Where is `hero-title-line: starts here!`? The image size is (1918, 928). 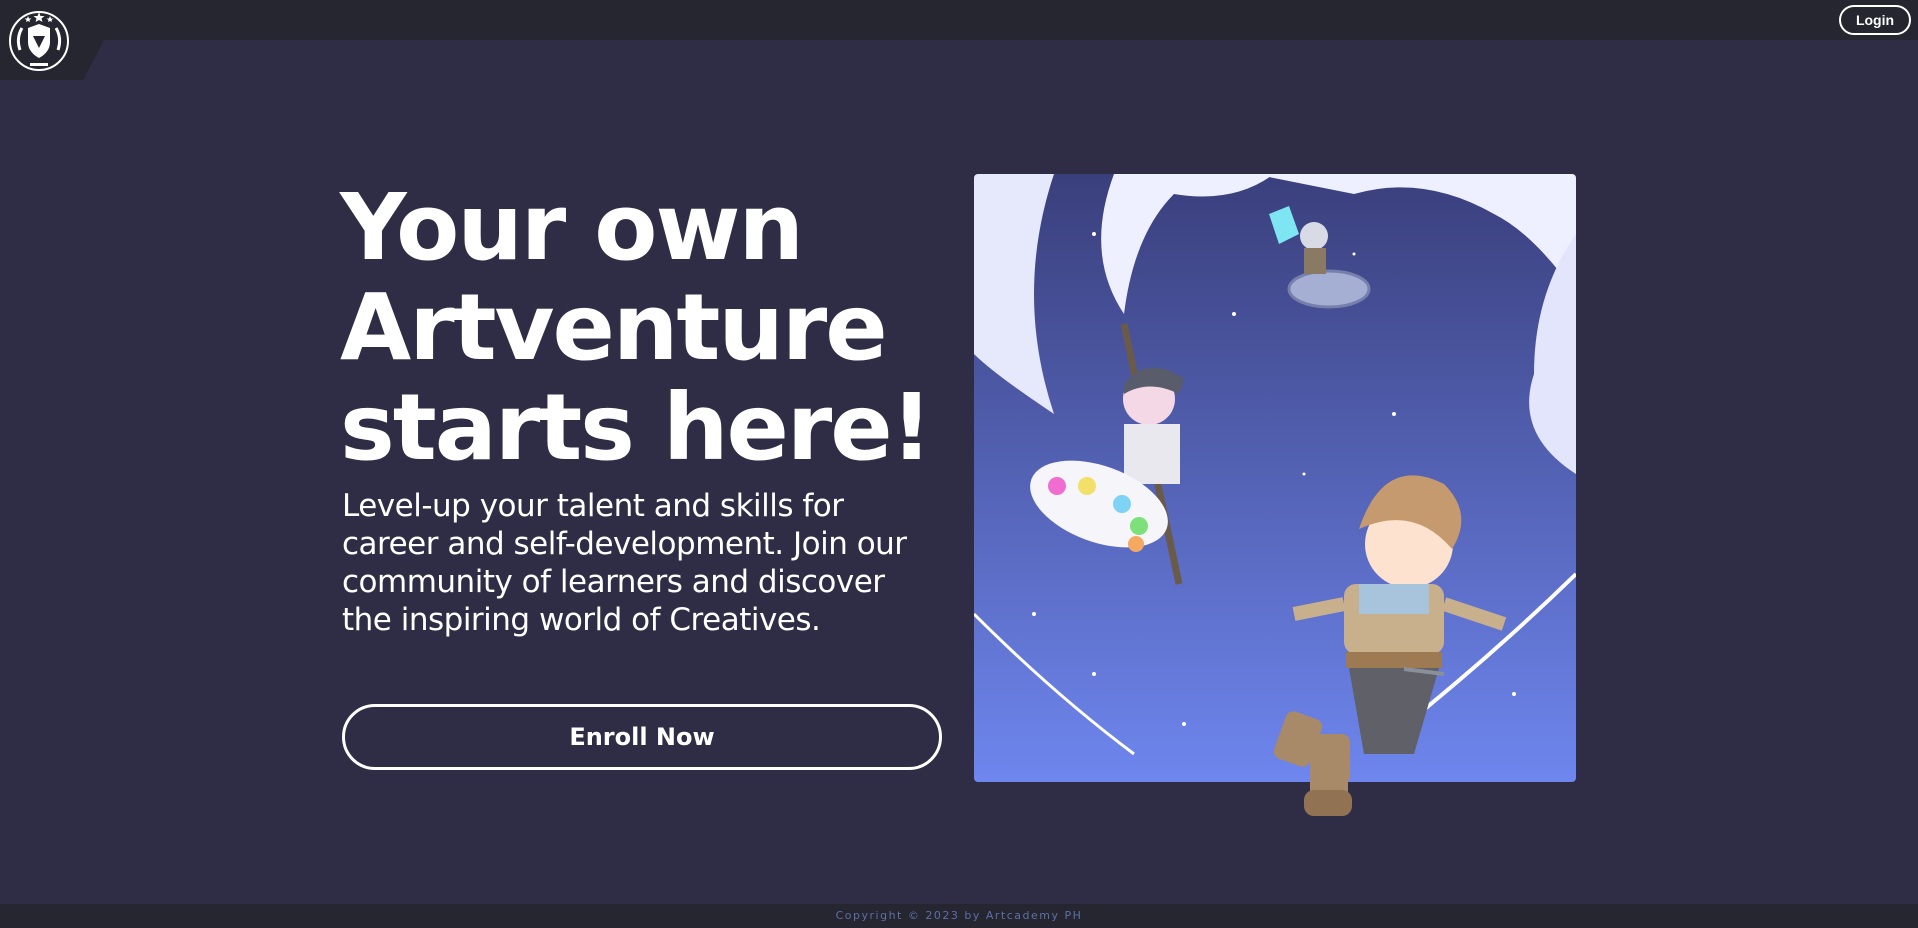
hero-title-line: starts here! is located at coordinates (636, 427).